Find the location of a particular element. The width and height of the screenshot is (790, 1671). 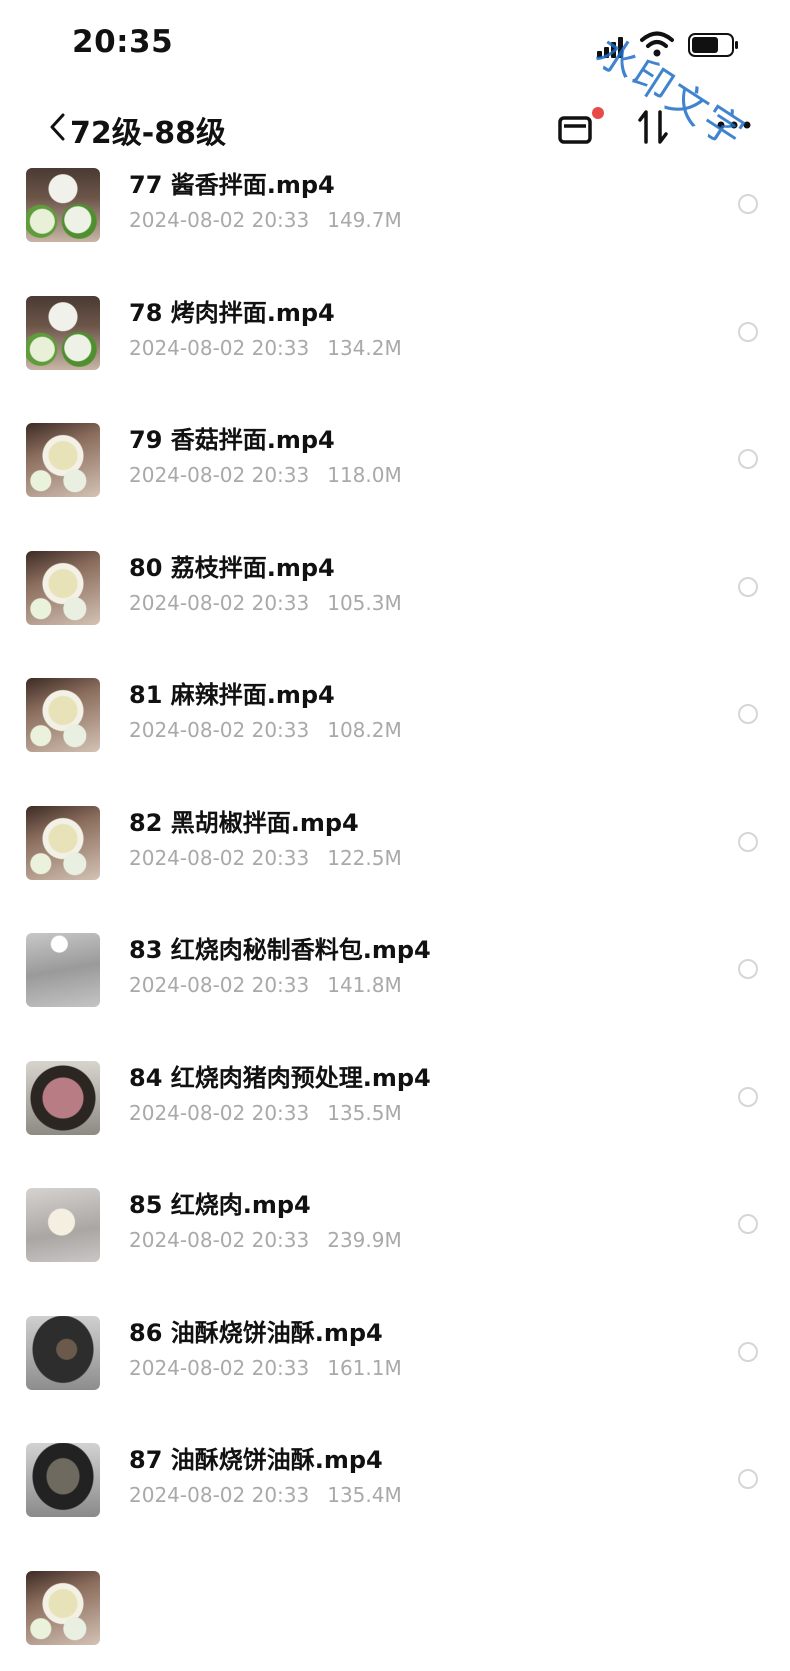

file-row: 83 红烧肉秘制香料包.mp4 2024-08-02 20:33 141.8M is located at coordinates (395, 983).